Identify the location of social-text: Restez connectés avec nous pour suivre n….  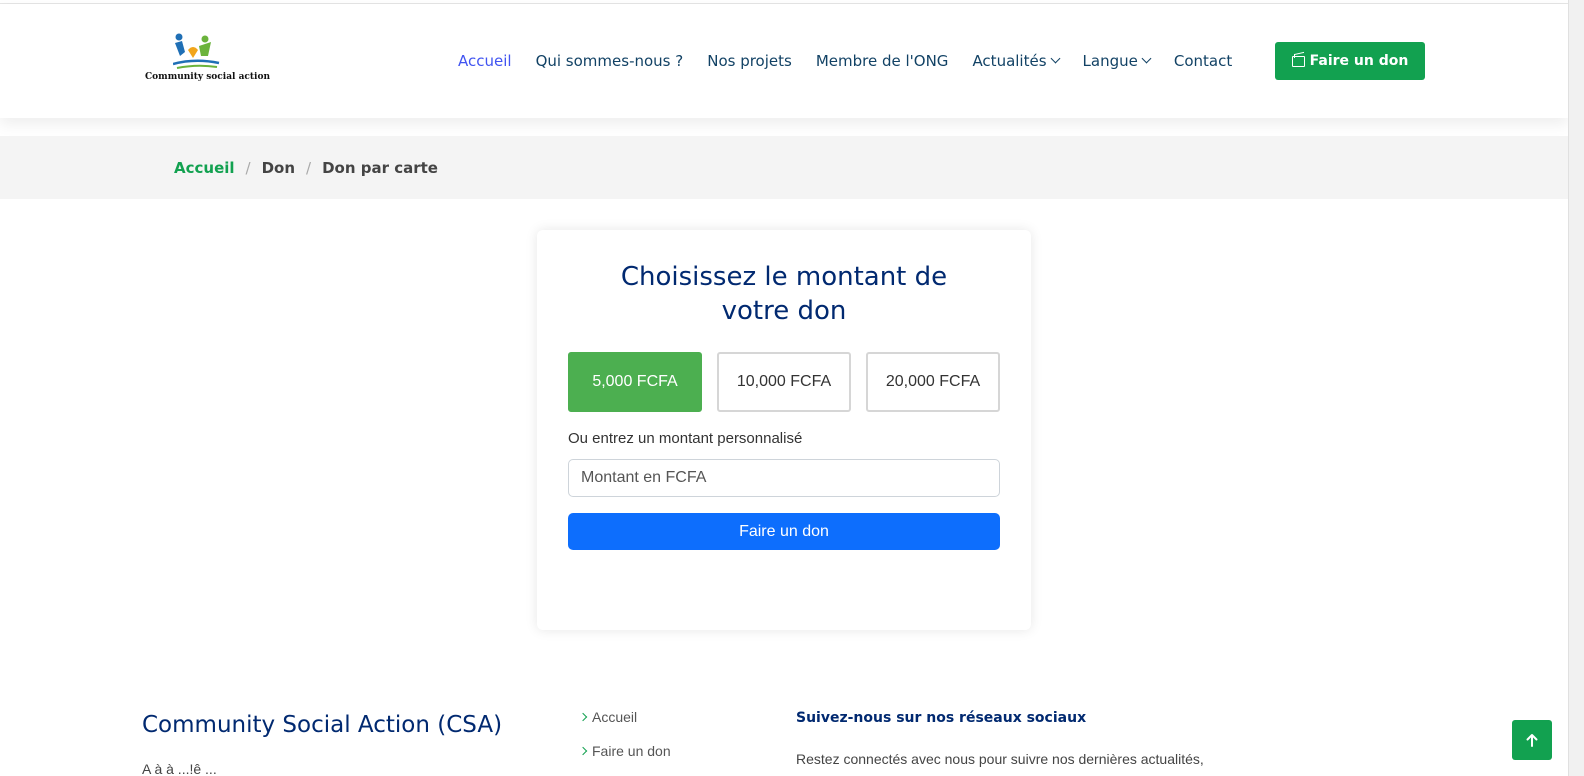
(1000, 759).